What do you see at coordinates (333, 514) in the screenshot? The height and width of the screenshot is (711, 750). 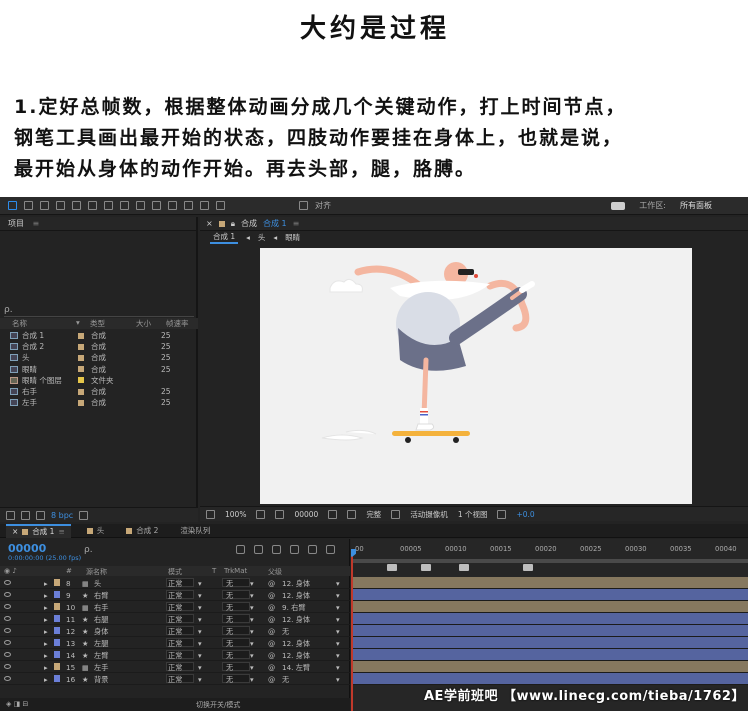 I see `snapshot-icon` at bounding box center [333, 514].